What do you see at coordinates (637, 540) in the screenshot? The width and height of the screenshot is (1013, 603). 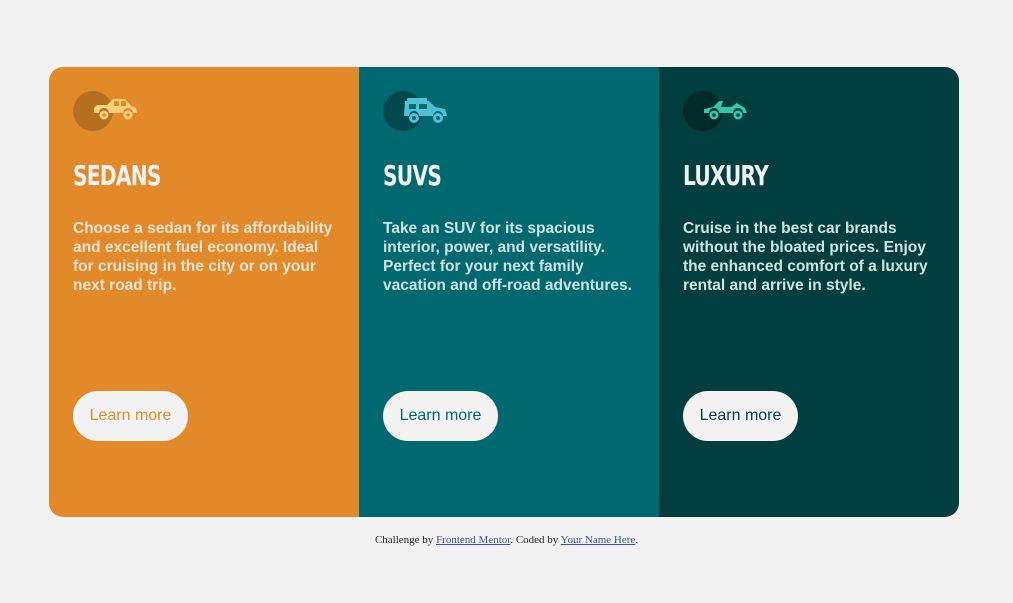 I see `attribution-suffix: .` at bounding box center [637, 540].